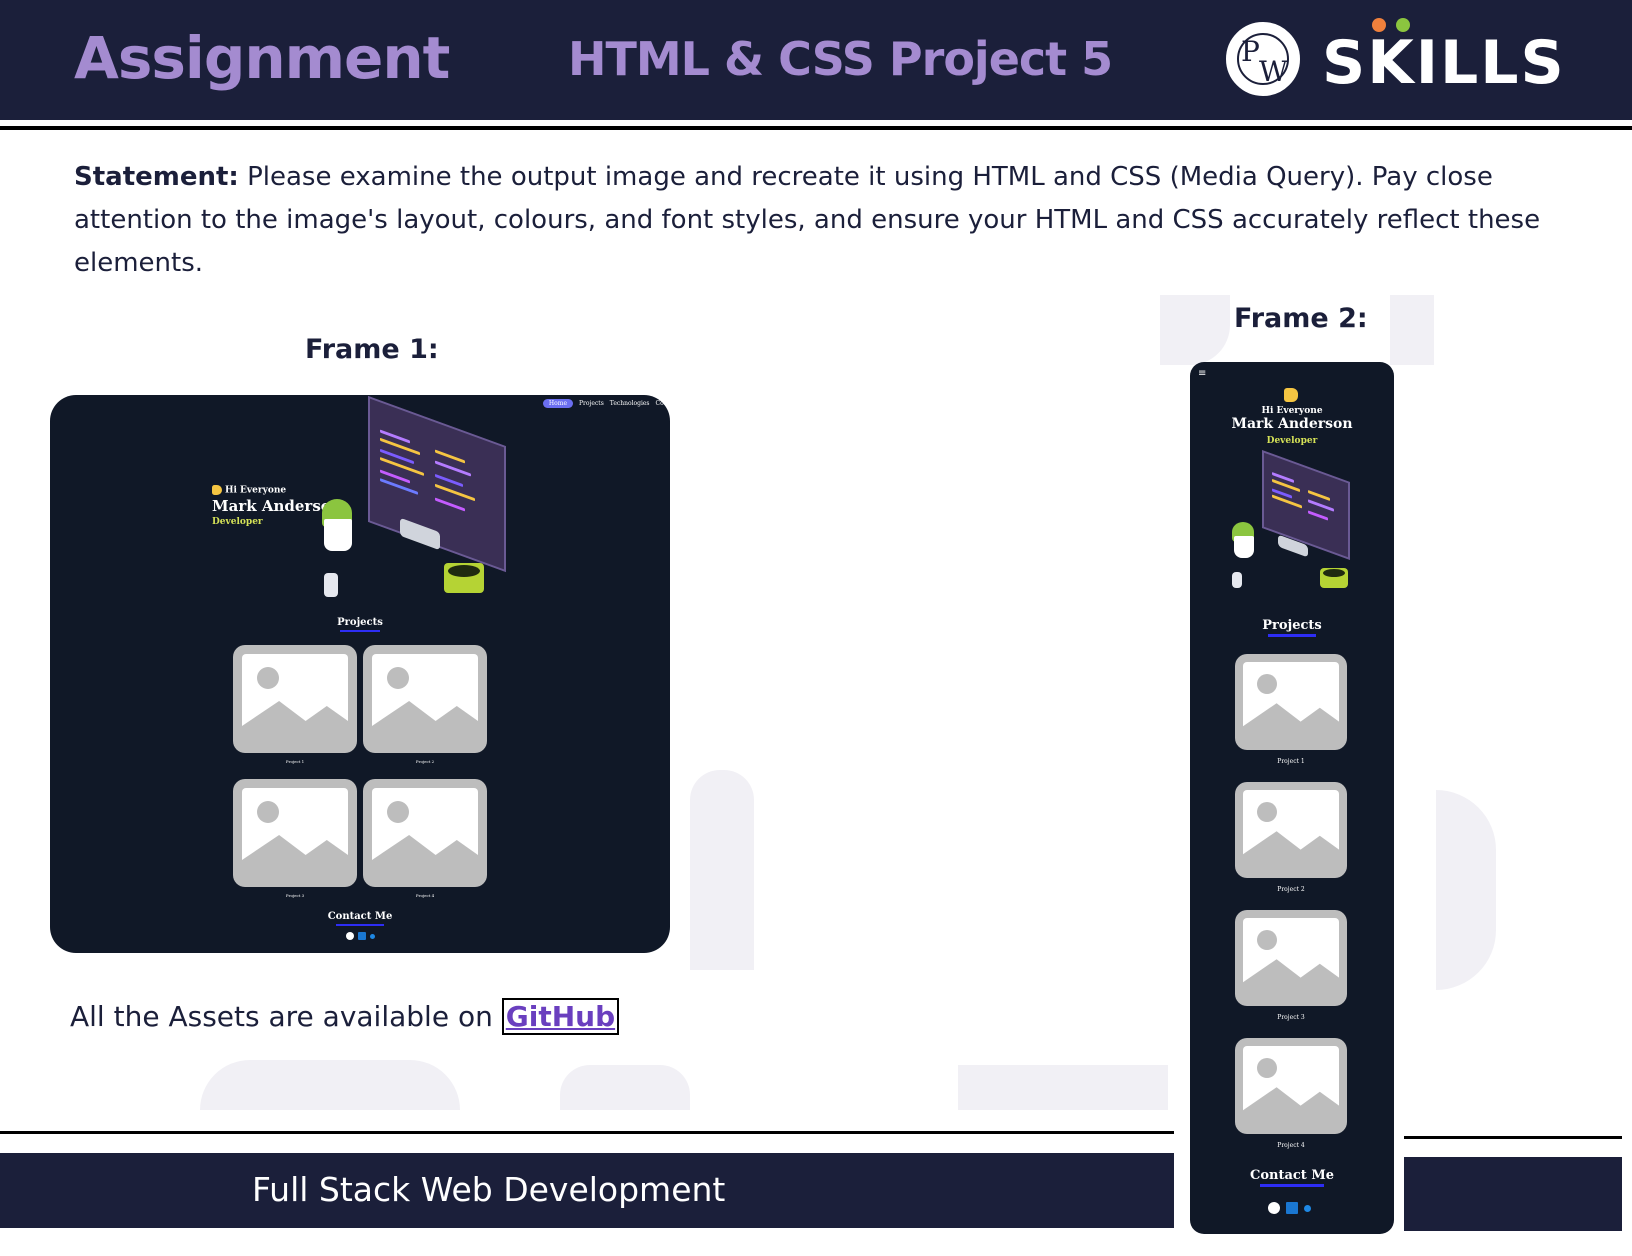  Describe the element at coordinates (1301, 318) in the screenshot. I see `frame2-title: Frame 2:` at that location.